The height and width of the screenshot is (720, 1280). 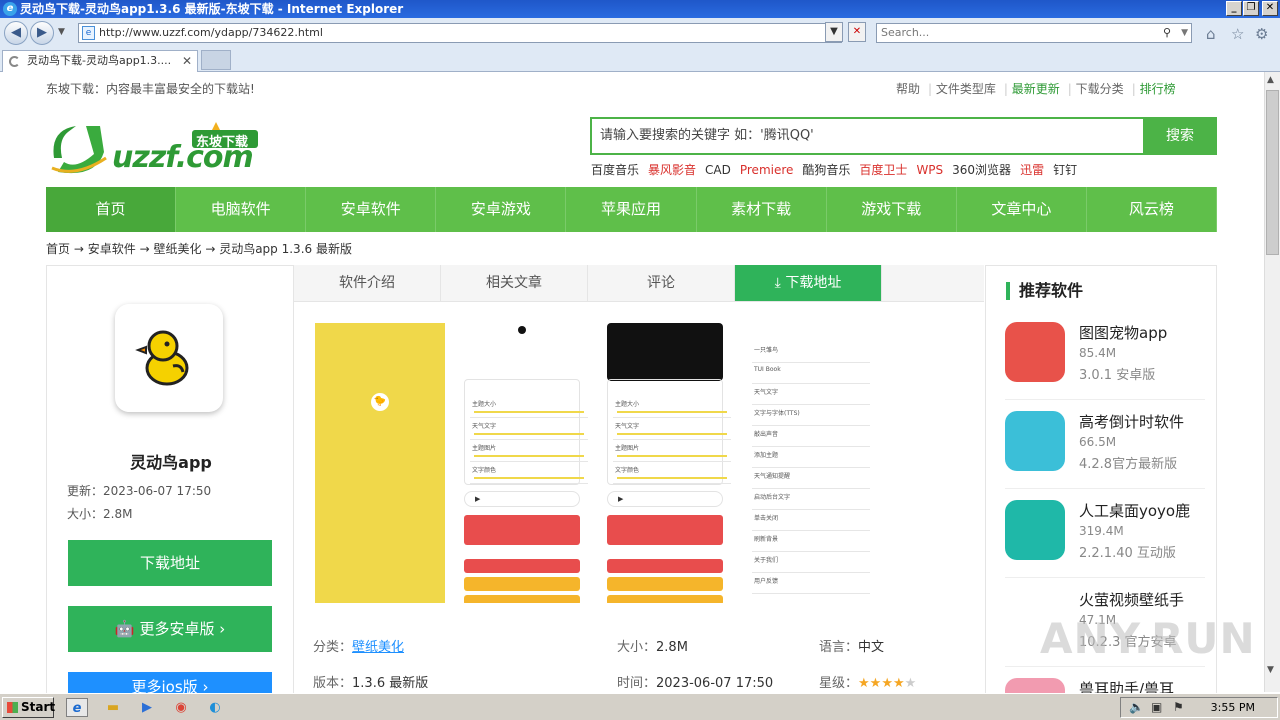 I want to click on recommend-name: 人工桌面yoyo鹿, so click(x=1134, y=510).